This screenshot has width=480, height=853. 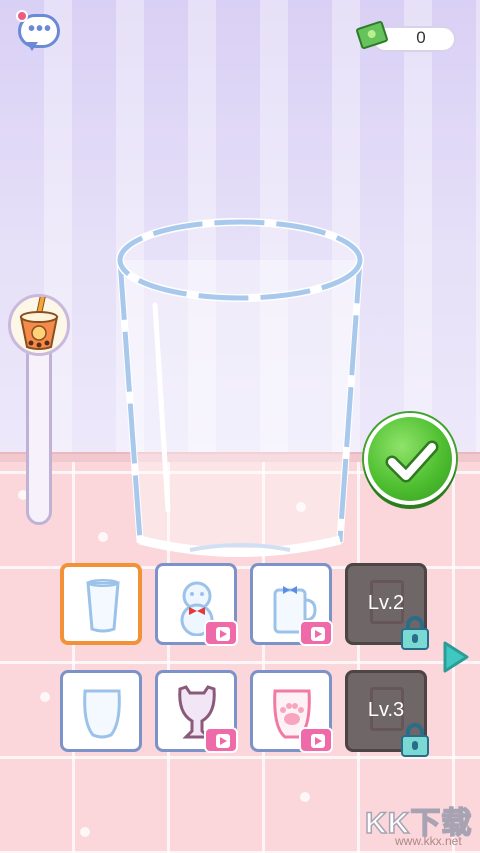 I want to click on plain-cup-icon, so click(x=103, y=606).